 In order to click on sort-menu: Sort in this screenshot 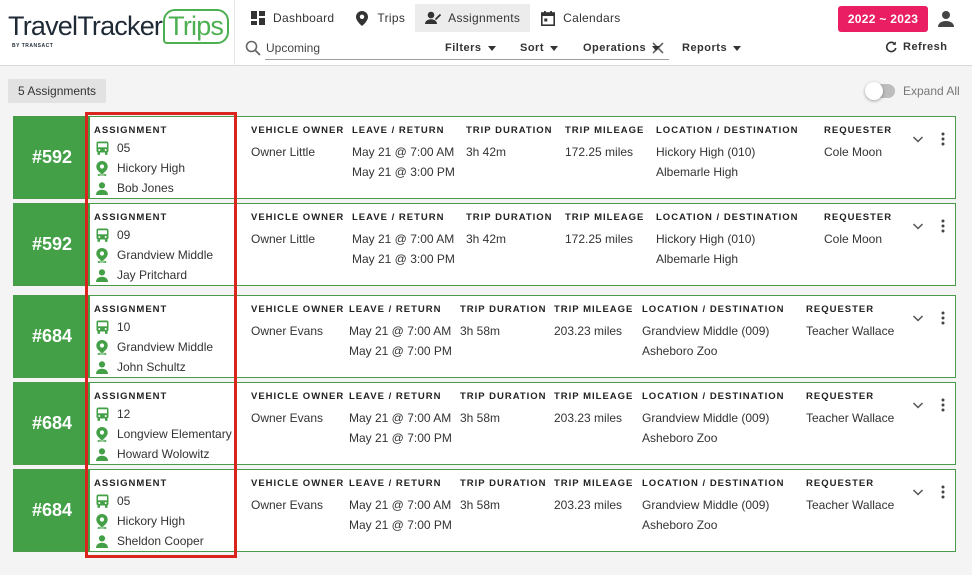, I will do `click(539, 48)`.